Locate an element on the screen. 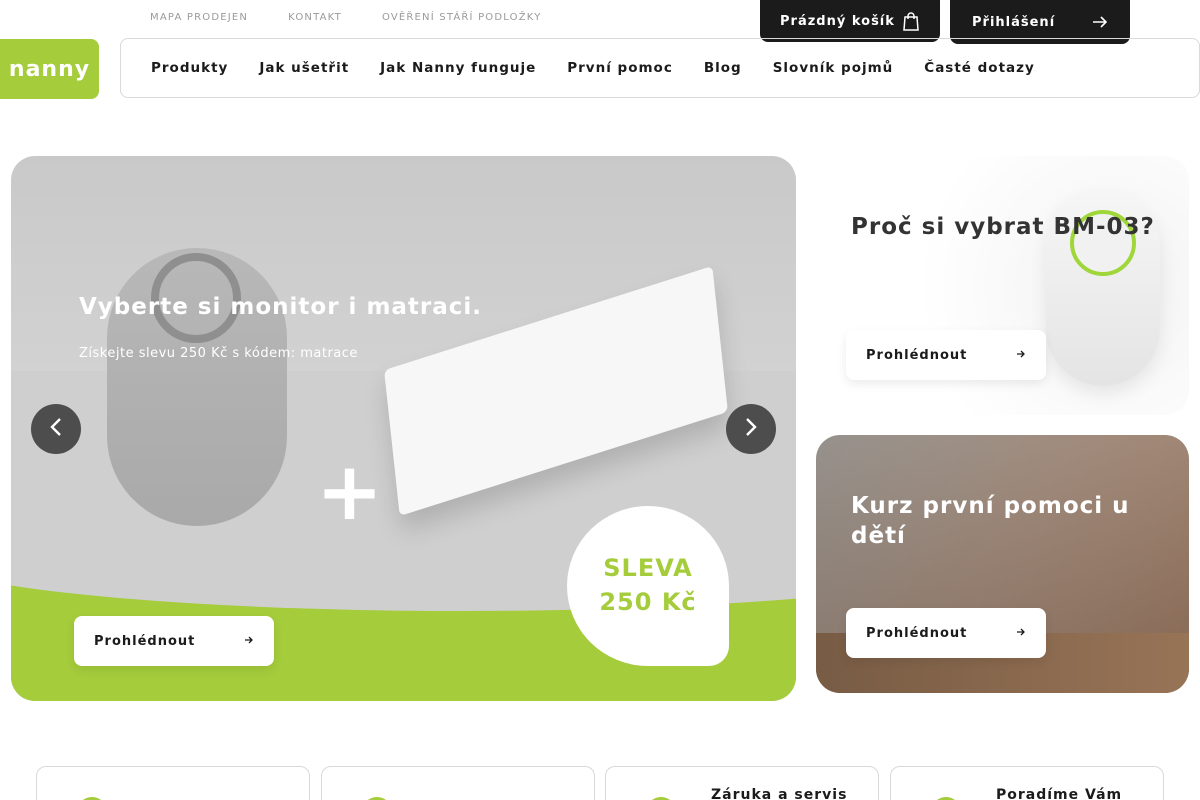  first-aid-view-label: Prohlédnout is located at coordinates (917, 633).